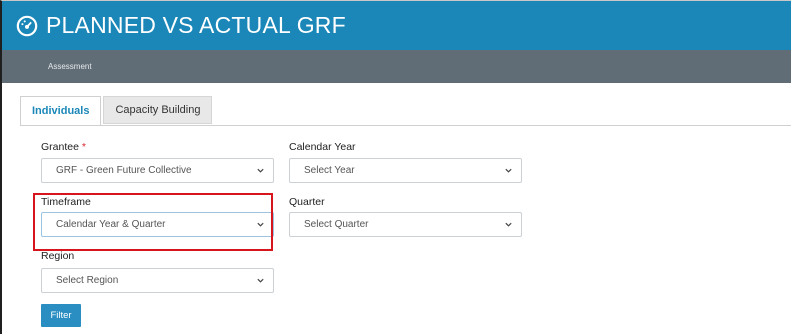 This screenshot has height=335, width=791. Describe the element at coordinates (405, 125) in the screenshot. I see `tab-divider` at that location.